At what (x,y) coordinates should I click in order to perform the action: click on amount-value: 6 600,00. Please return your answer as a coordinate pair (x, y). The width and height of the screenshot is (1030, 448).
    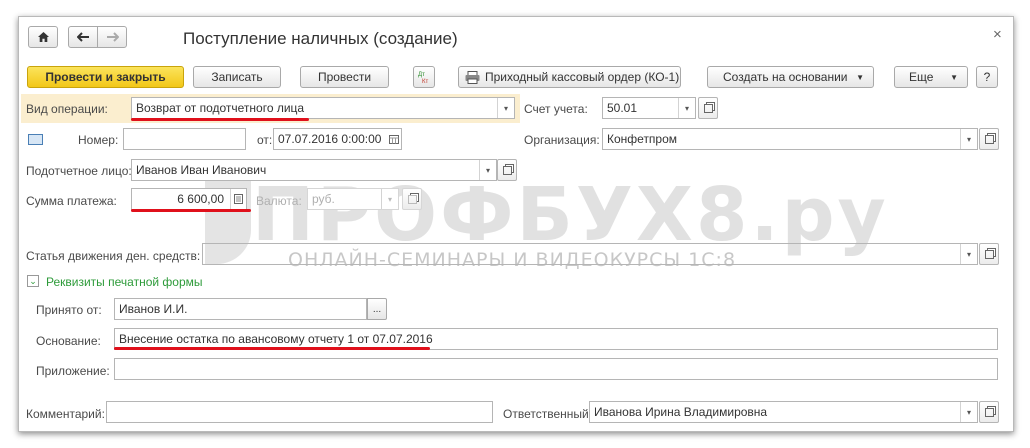
    Looking at the image, I should click on (200, 199).